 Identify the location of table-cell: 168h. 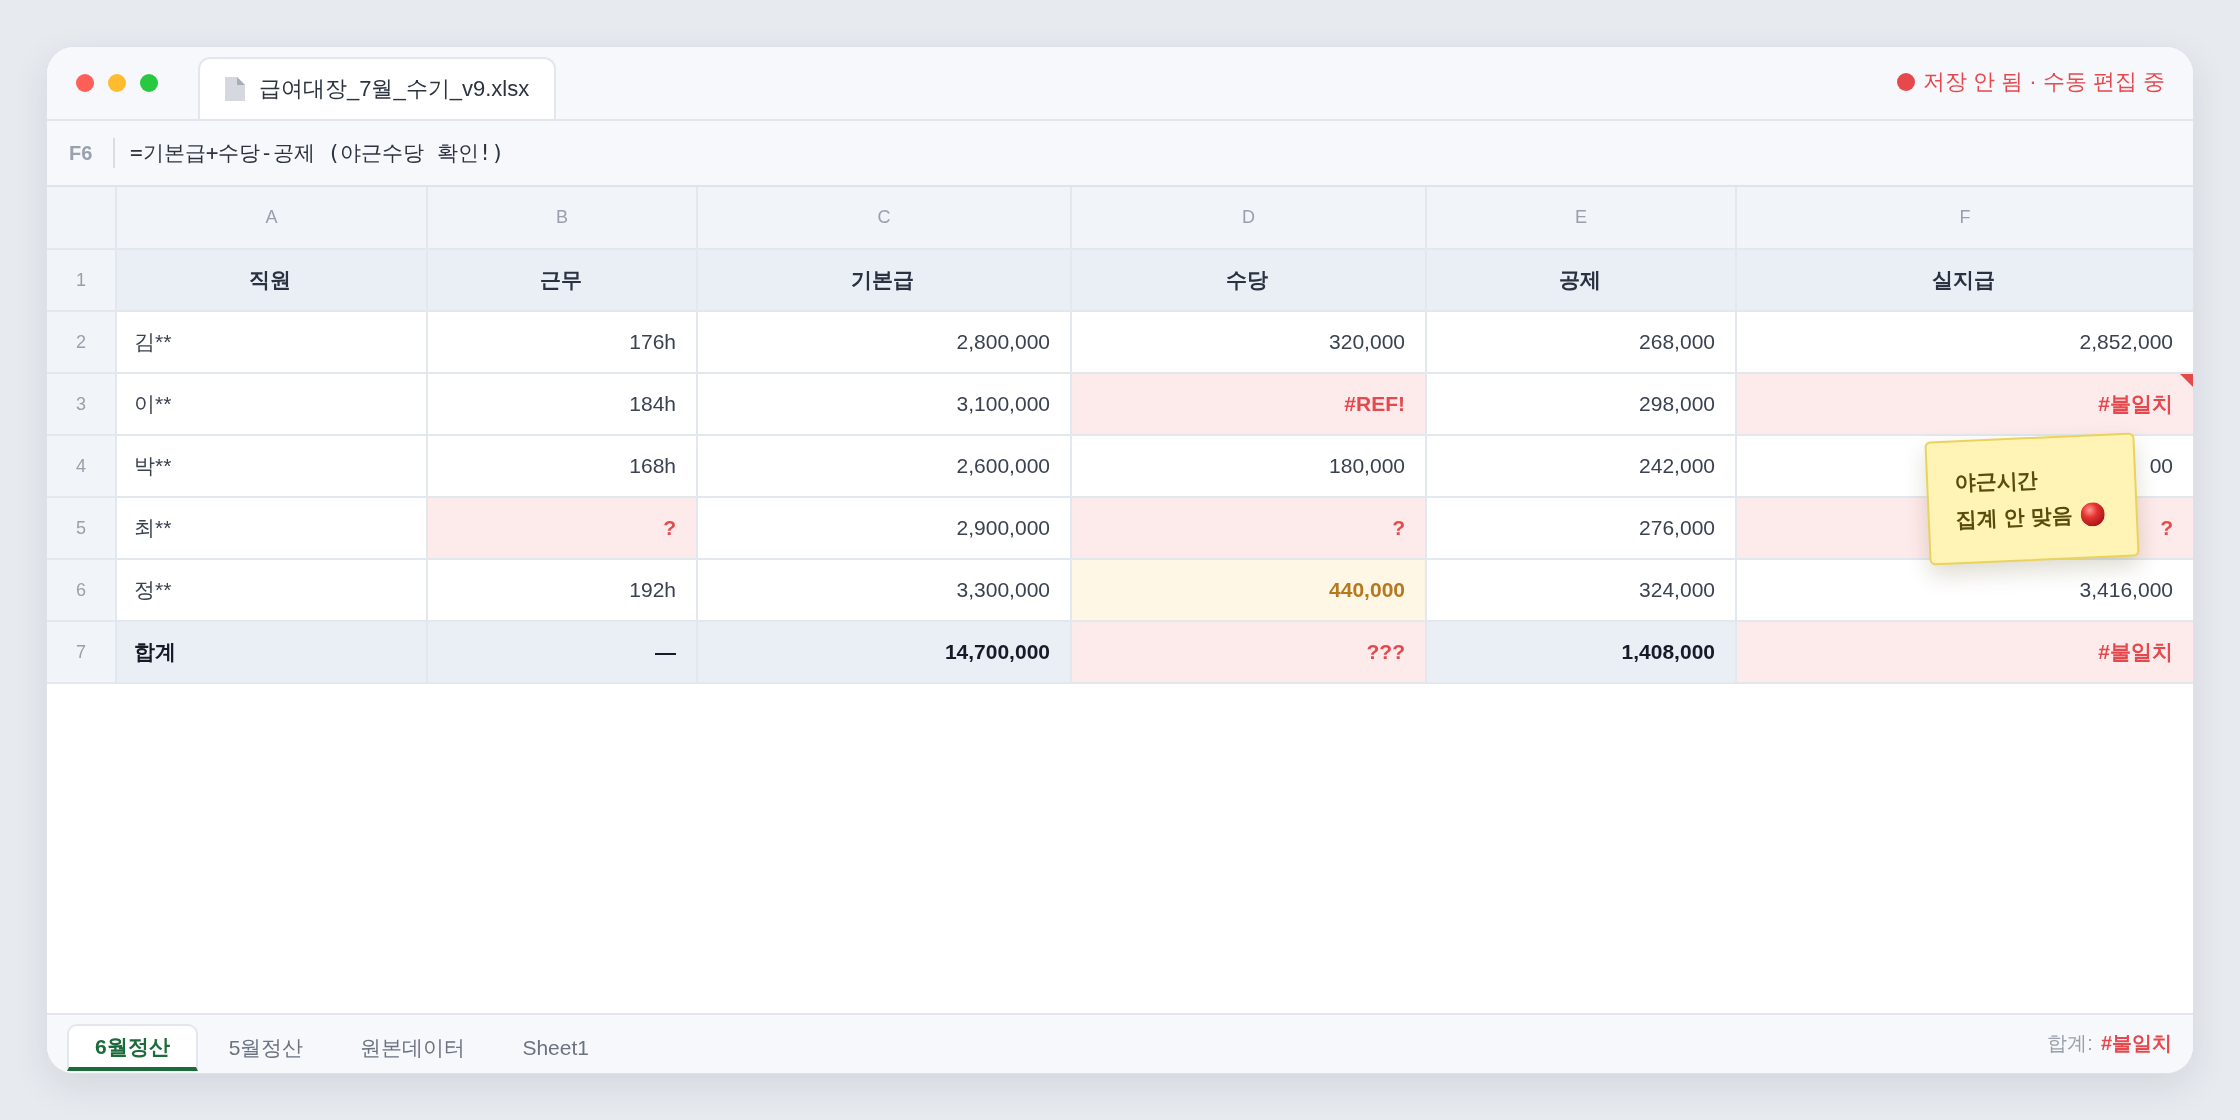
(562, 466).